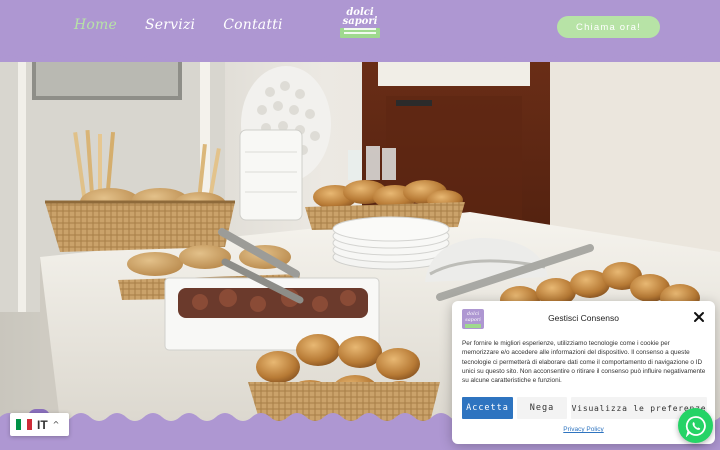 The width and height of the screenshot is (720, 450). What do you see at coordinates (583, 429) in the screenshot?
I see `privacy-policy-link: Privacy Policy` at bounding box center [583, 429].